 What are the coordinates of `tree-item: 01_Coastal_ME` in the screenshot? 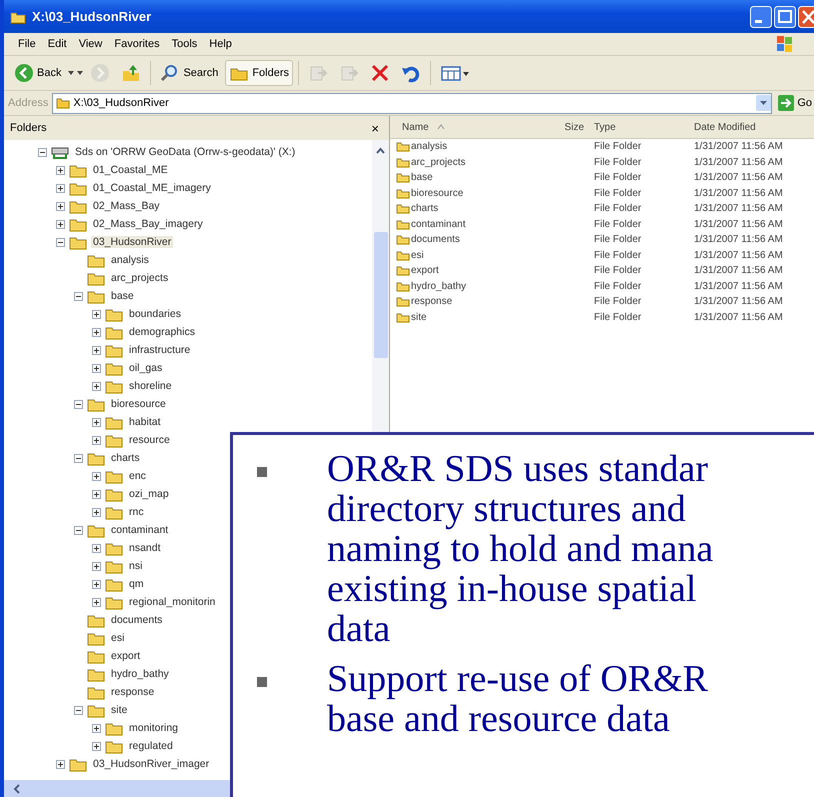 It's located at (130, 170).